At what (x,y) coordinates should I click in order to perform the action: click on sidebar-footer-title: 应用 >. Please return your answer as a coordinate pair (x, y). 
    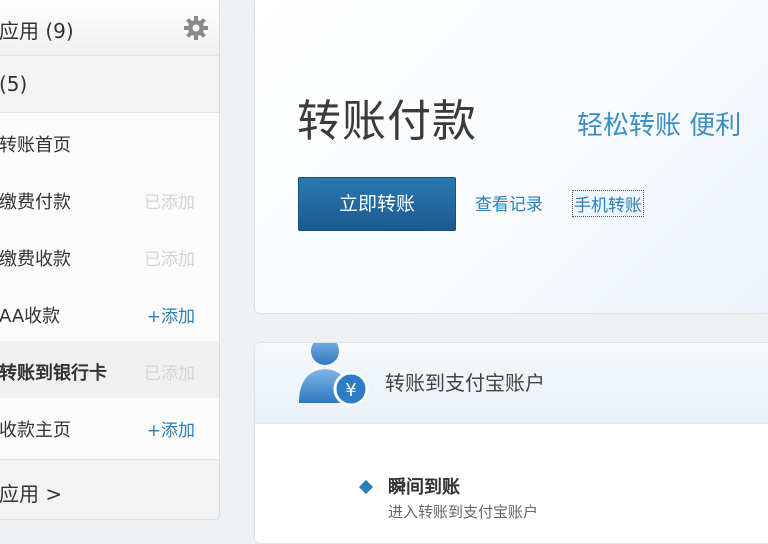
    Looking at the image, I should click on (31, 494).